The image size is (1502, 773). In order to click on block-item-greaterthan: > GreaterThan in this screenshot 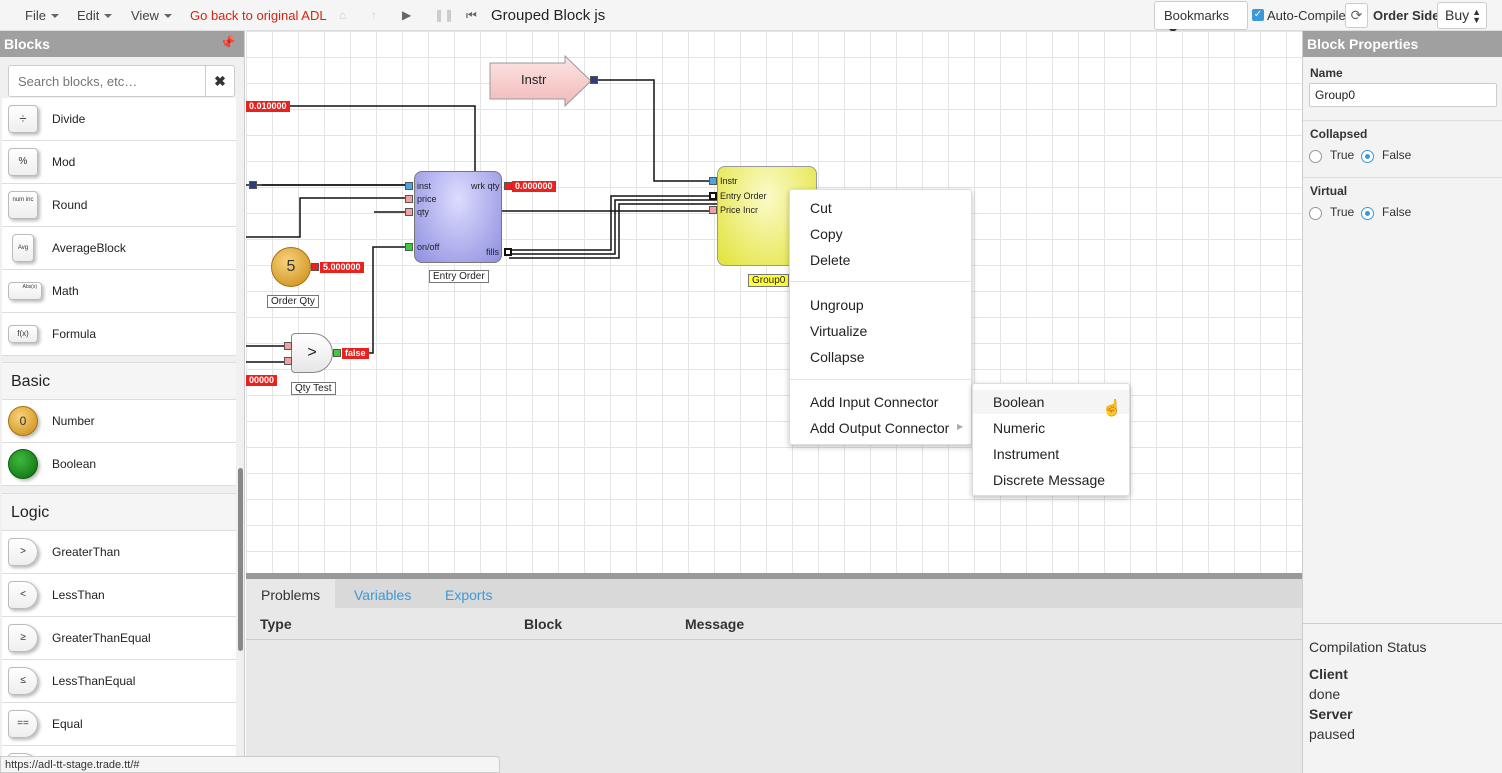, I will do `click(119, 552)`.